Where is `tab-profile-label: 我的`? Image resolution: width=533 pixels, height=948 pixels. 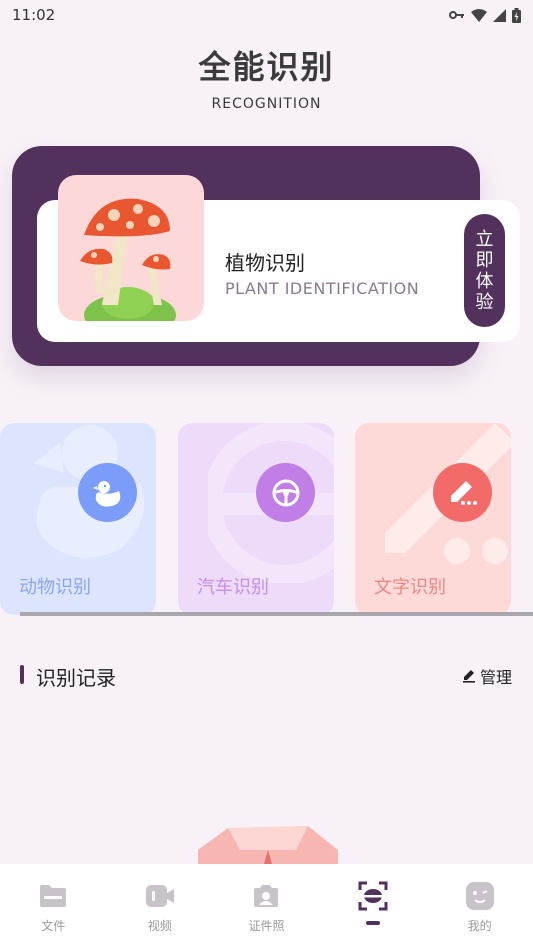 tab-profile-label: 我的 is located at coordinates (479, 926).